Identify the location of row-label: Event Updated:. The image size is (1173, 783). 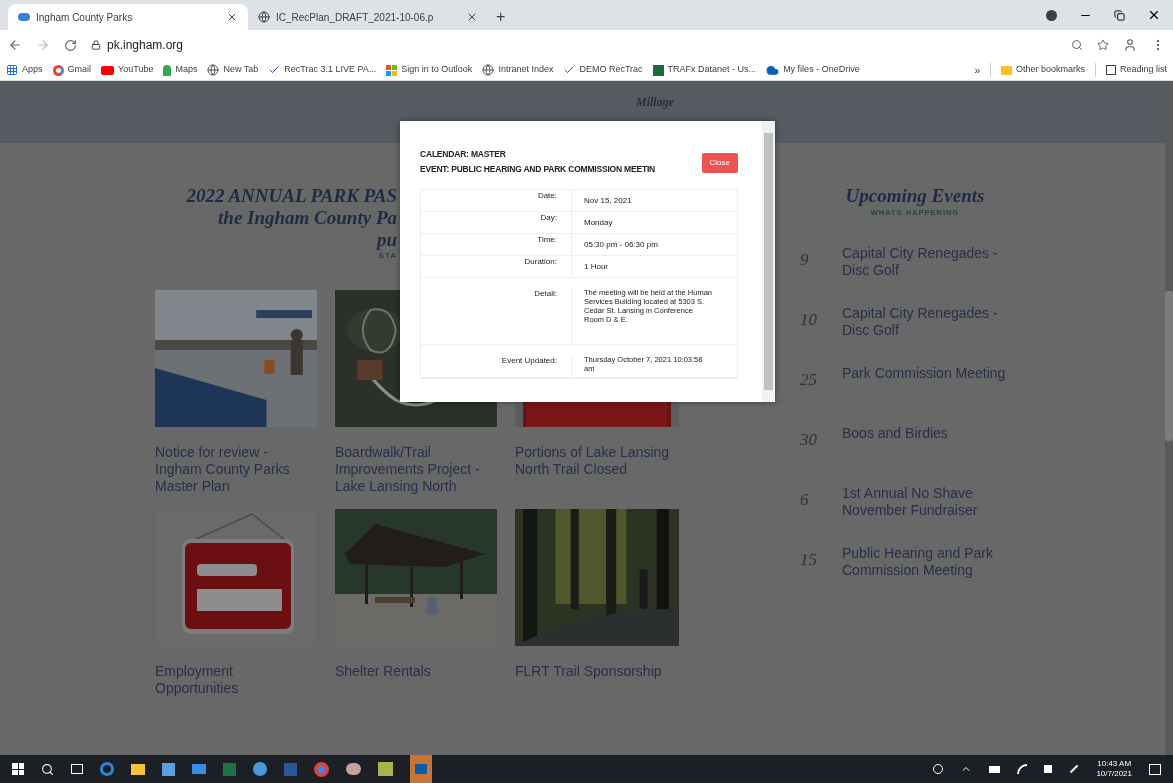
(496, 366).